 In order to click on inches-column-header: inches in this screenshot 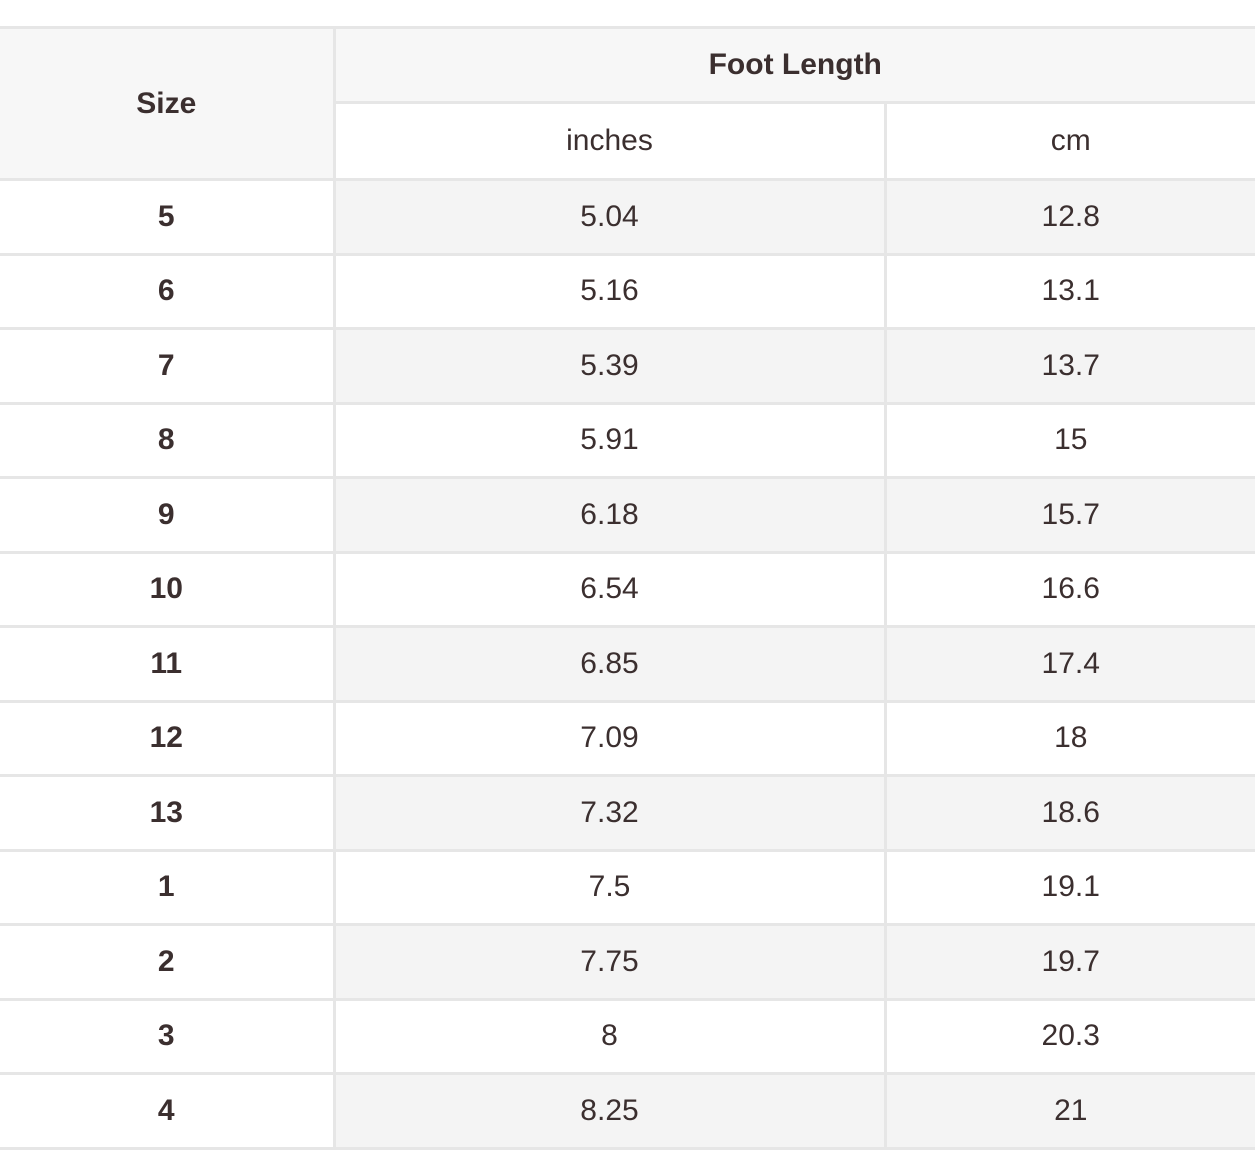, I will do `click(610, 141)`.